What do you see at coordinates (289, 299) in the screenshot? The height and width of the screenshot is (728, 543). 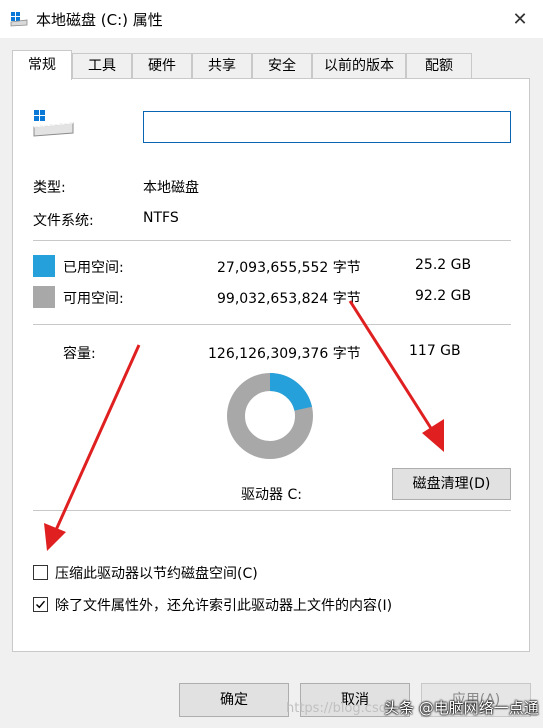 I see `free-space-bytes: 99,032,653,824 字节` at bounding box center [289, 299].